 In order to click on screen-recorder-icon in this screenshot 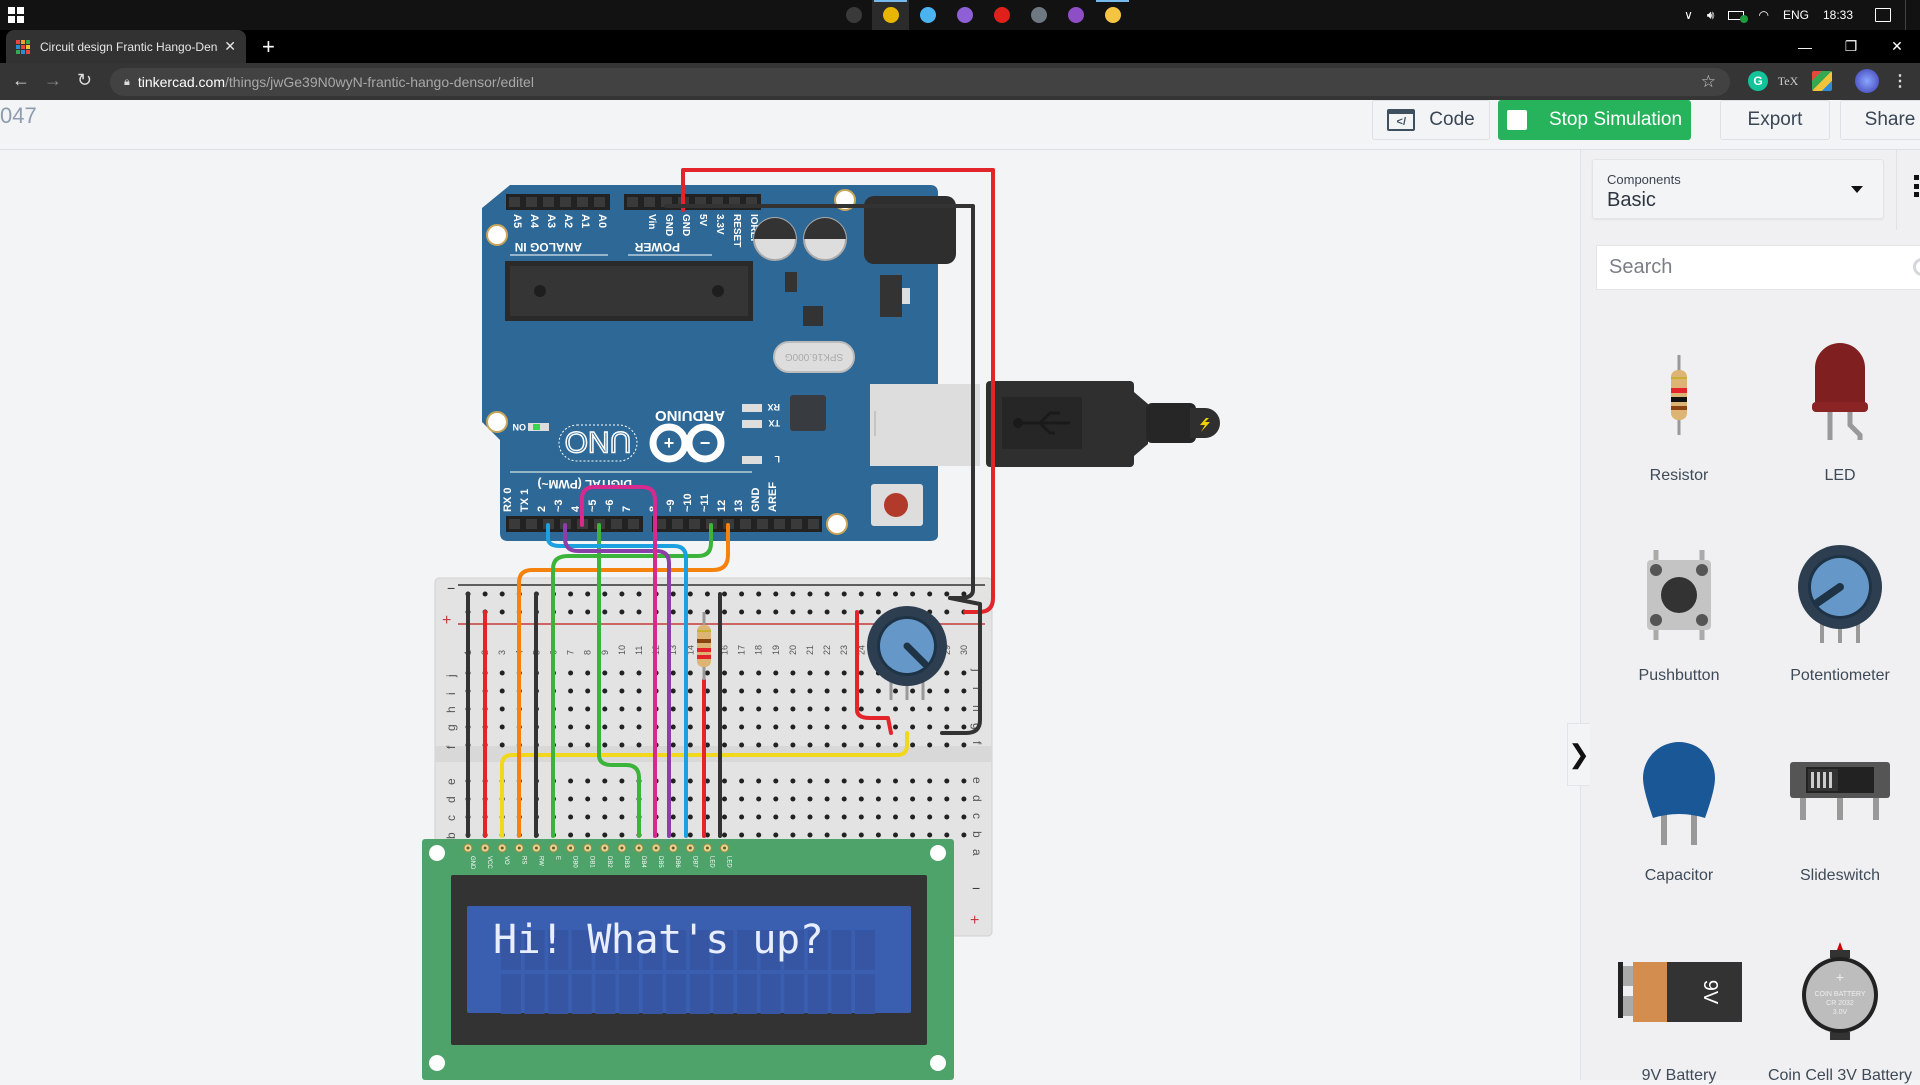, I will do `click(1001, 15)`.